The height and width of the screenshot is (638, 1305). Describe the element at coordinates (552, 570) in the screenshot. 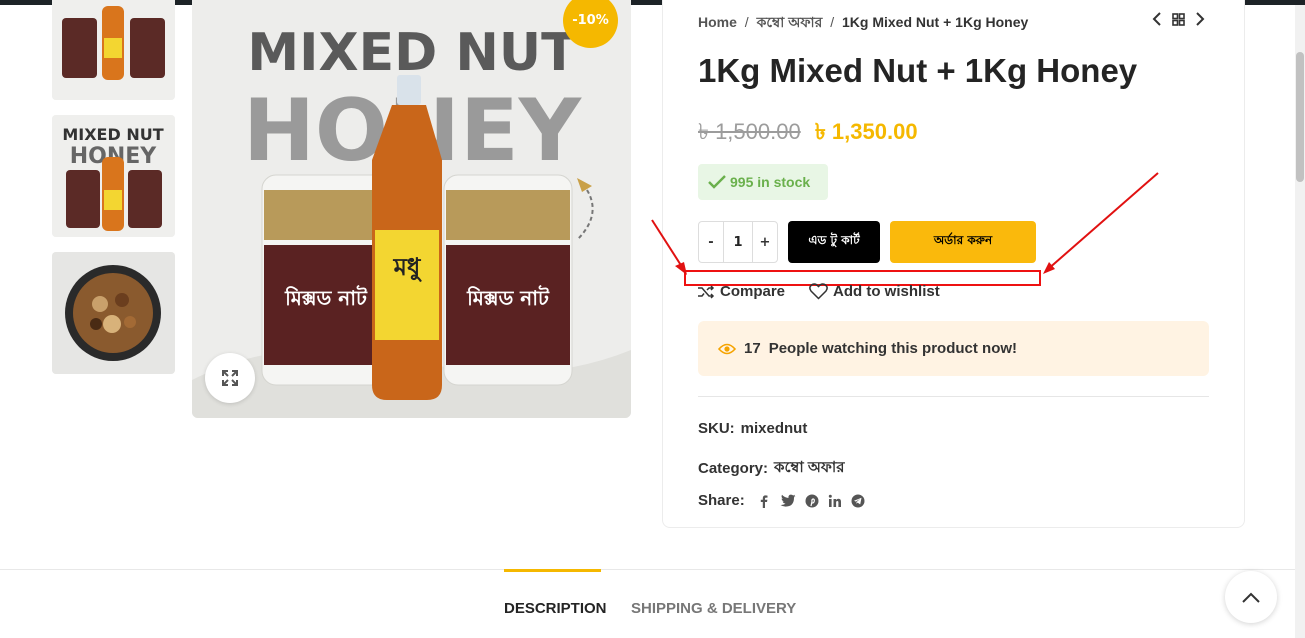

I see `active-tab-indicator` at that location.